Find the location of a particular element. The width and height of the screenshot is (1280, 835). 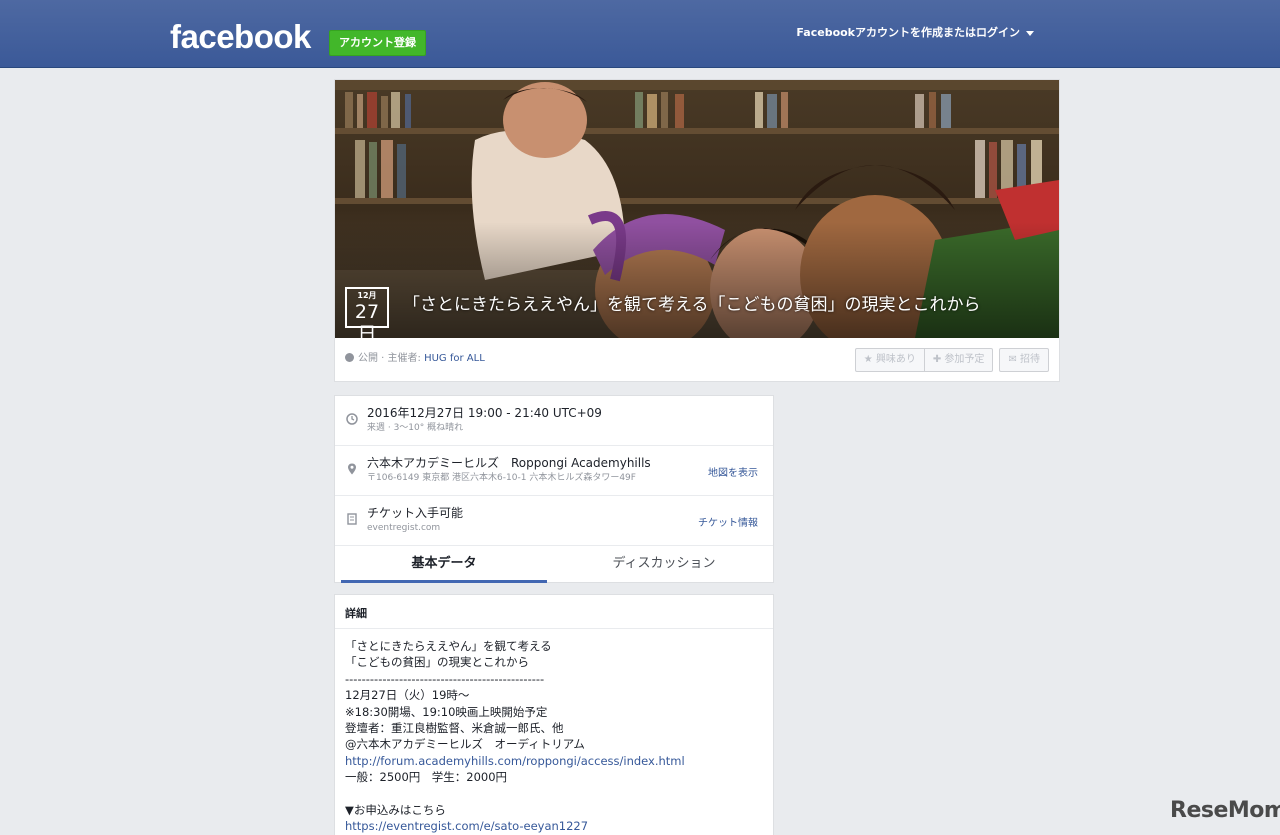

invite-button: ✉ 招待 is located at coordinates (1024, 360).